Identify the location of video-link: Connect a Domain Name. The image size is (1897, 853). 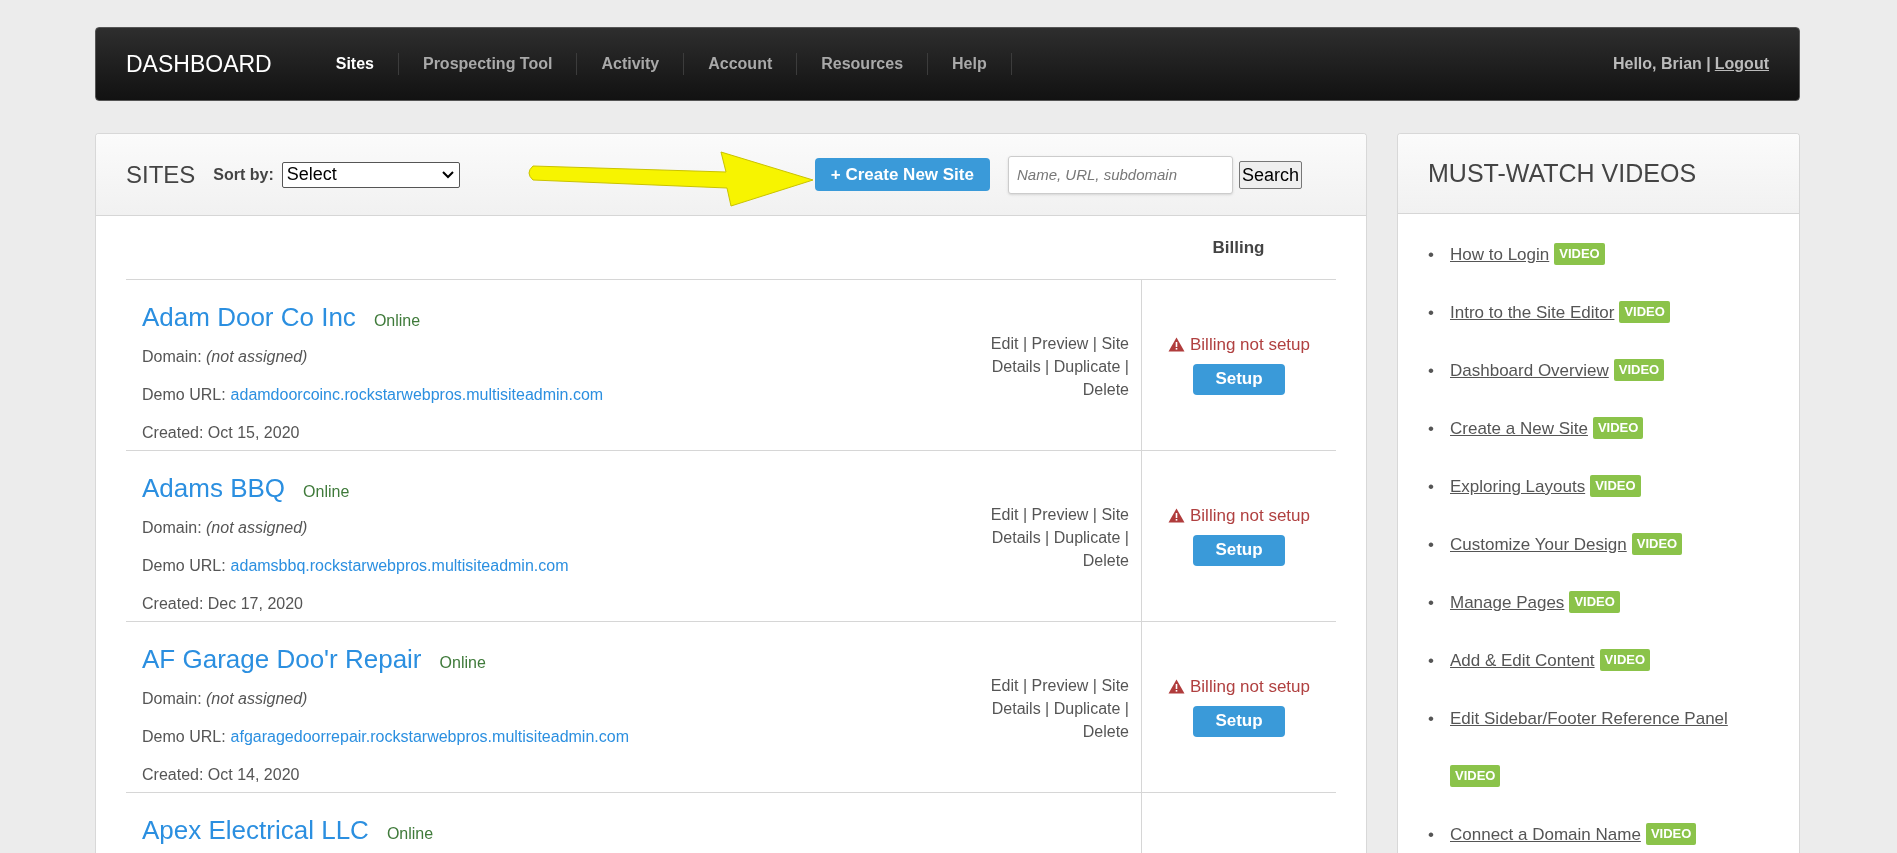
(1545, 834).